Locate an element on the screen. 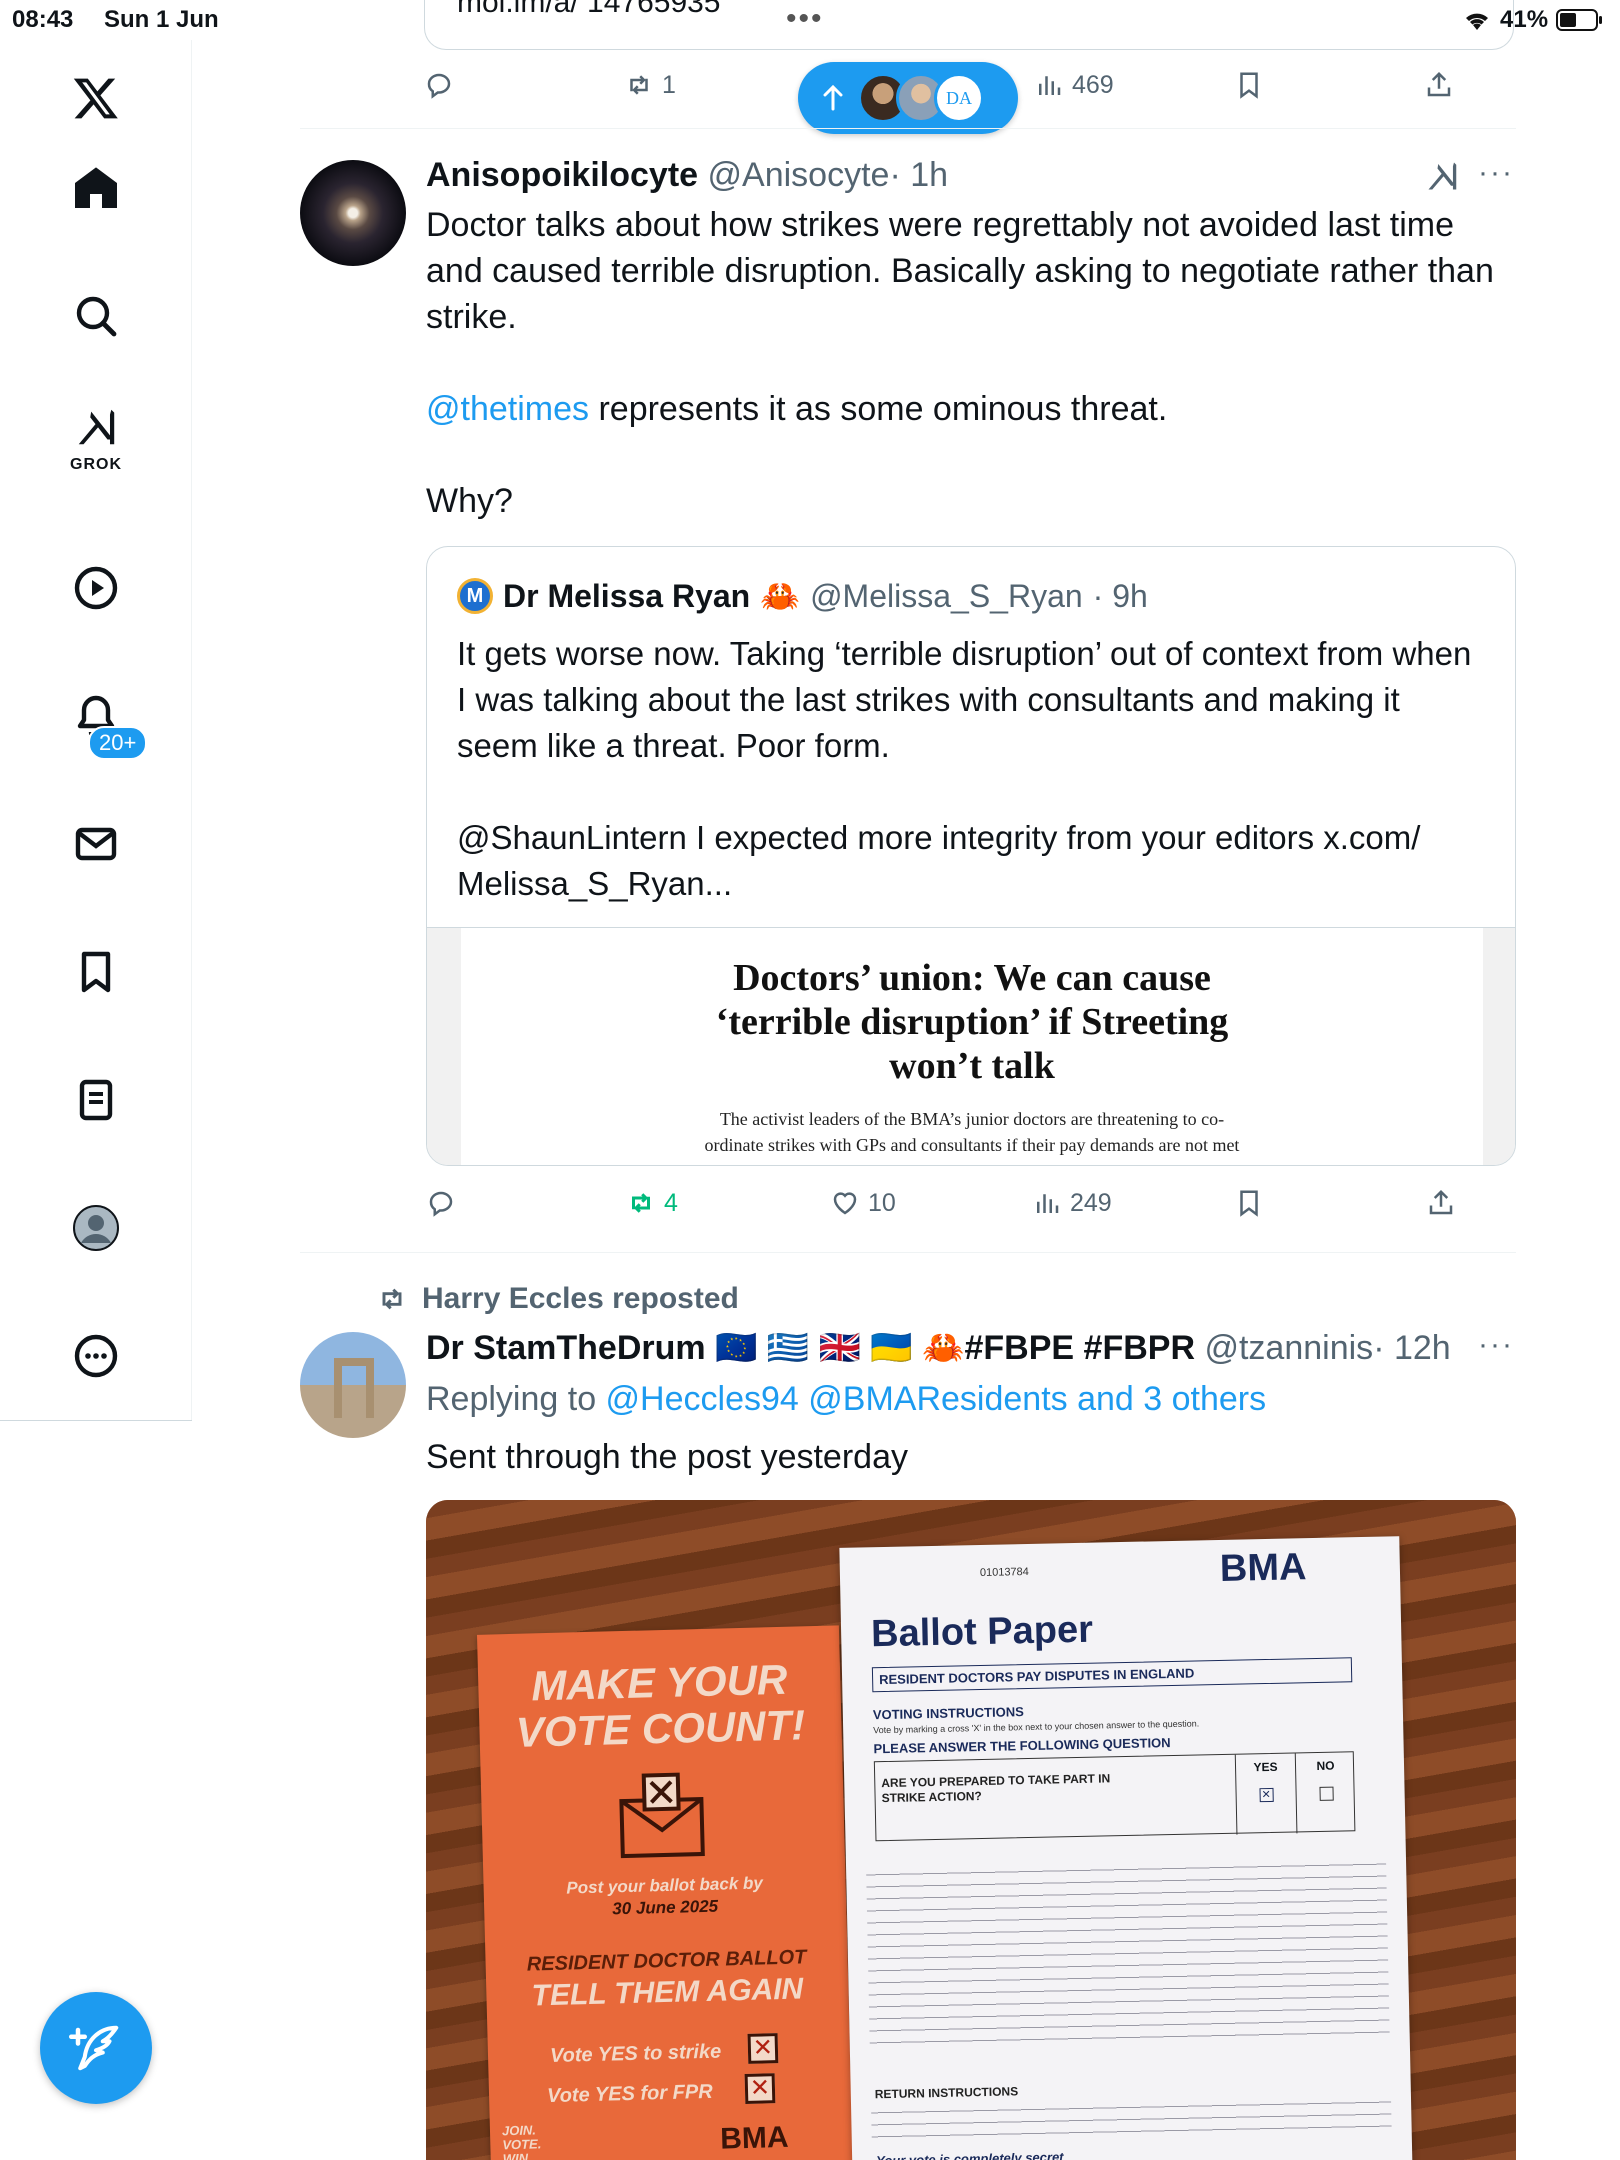 Image resolution: width=1620 pixels, height=2160 pixels. repost-count: 4 is located at coordinates (671, 1202).